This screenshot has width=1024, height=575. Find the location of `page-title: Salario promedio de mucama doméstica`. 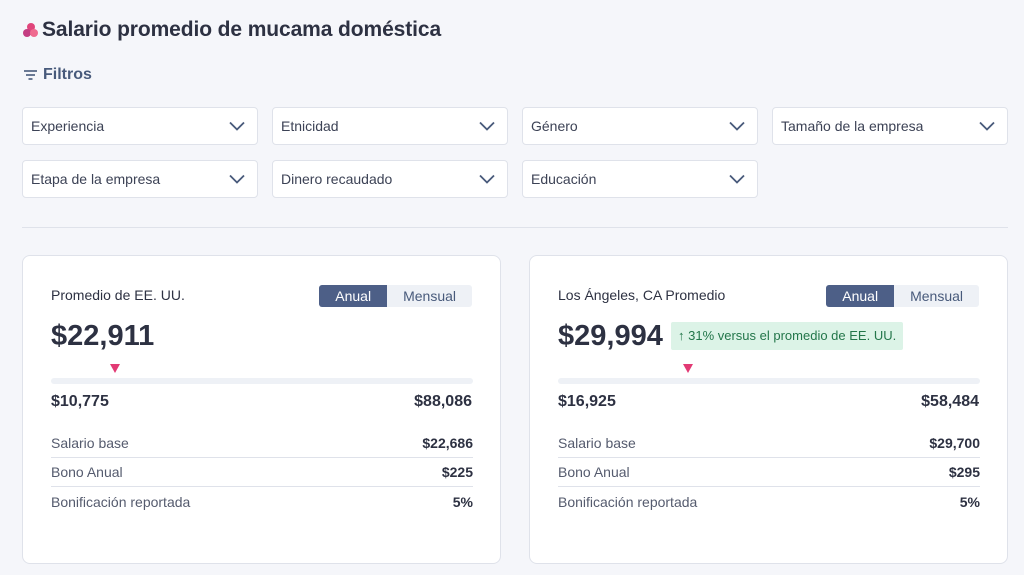

page-title: Salario promedio de mucama doméstica is located at coordinates (242, 29).